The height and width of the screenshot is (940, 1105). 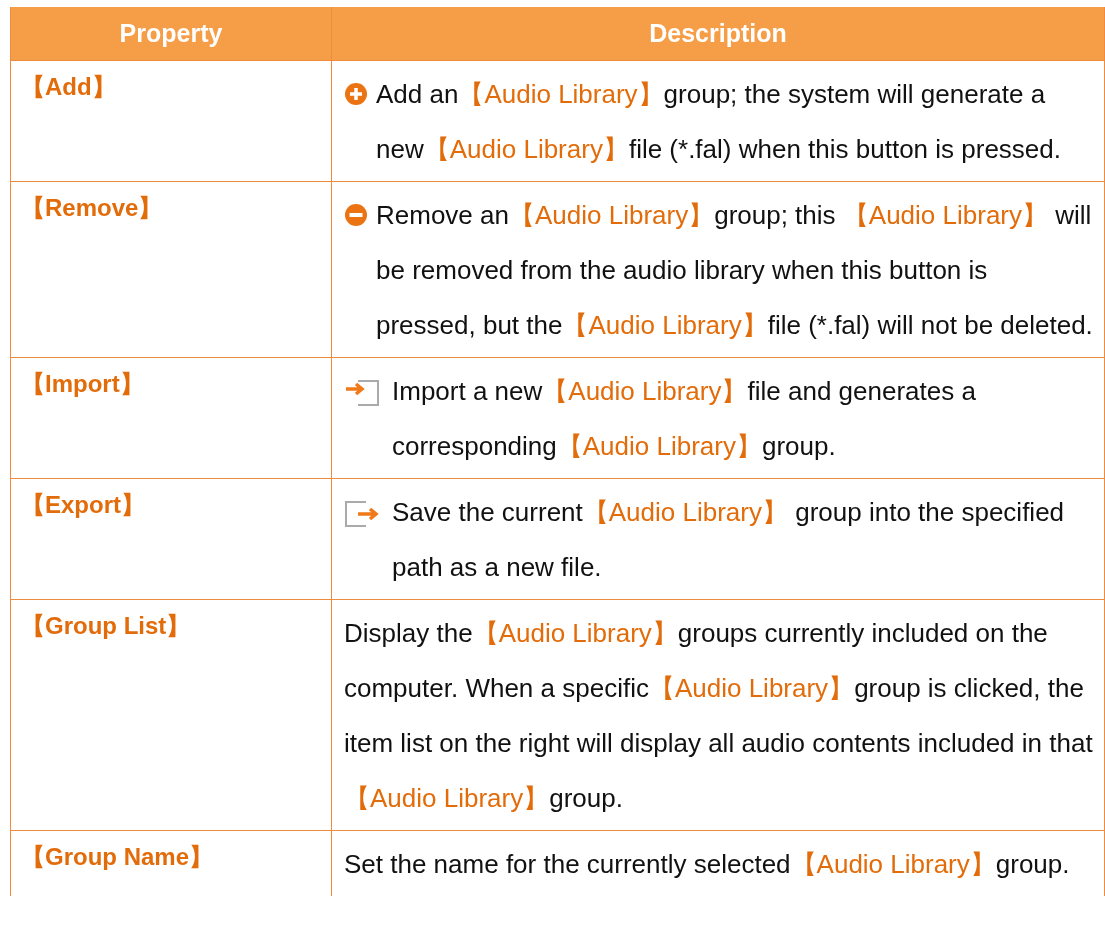 I want to click on description-text: Import a new【Audio Library】file and generates a corresponding【Audio Library】group., so click(x=684, y=419).